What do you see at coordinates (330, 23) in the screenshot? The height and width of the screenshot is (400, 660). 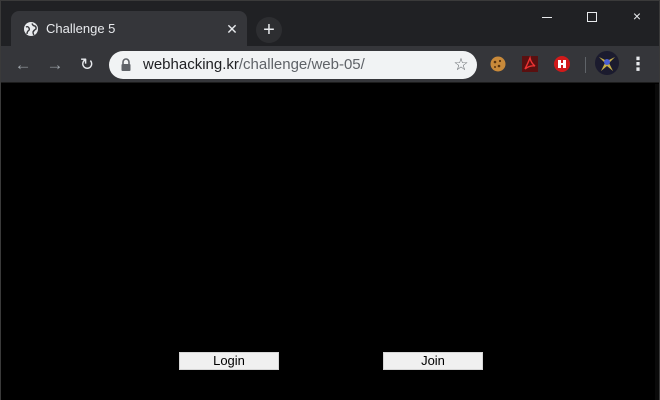 I see `tab-strip: Challenge 5 ✕ + ×` at bounding box center [330, 23].